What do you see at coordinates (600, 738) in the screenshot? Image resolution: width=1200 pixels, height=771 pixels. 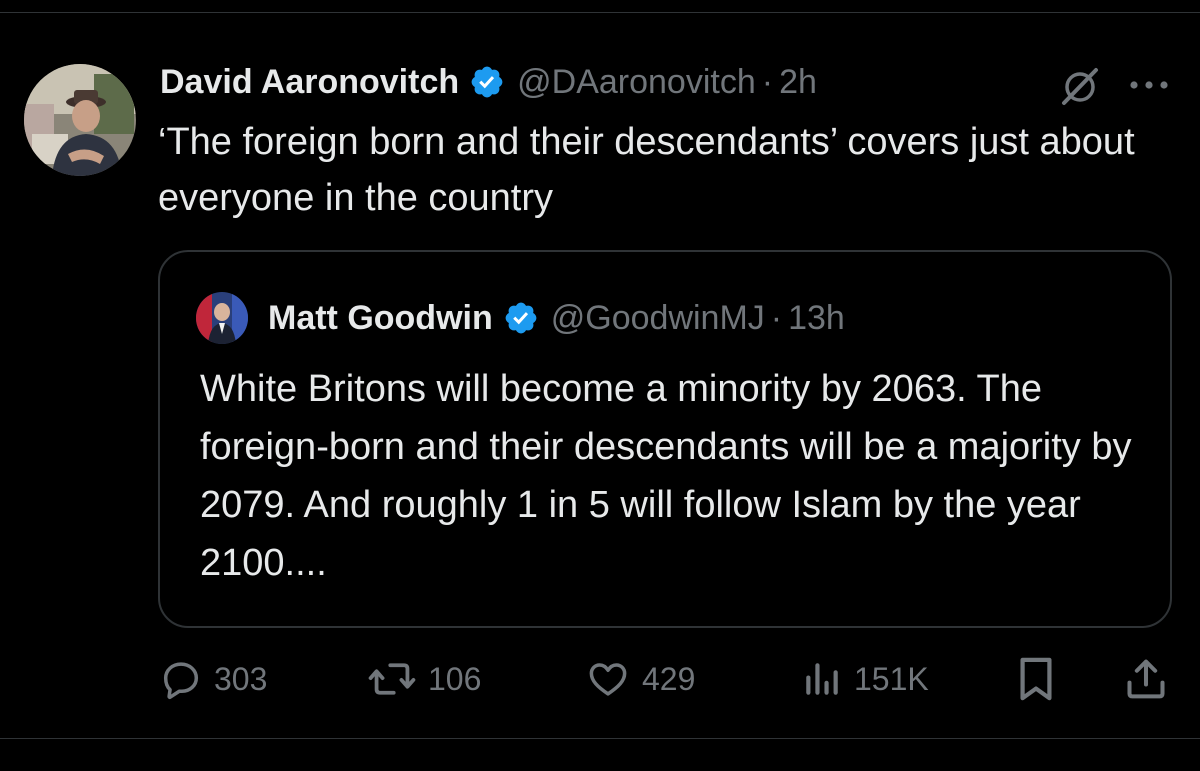 I see `bottom-divider` at bounding box center [600, 738].